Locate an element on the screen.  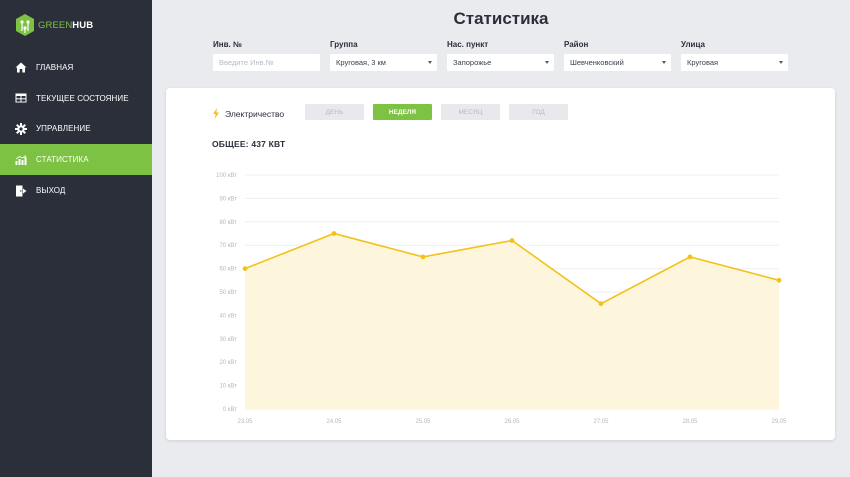
filter-city-label: Нас. пункт is located at coordinates (468, 44).